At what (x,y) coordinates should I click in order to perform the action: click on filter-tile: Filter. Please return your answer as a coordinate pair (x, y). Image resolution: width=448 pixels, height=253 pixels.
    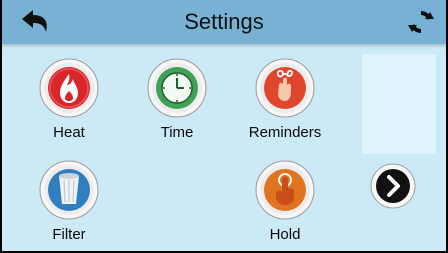
    Looking at the image, I should click on (69, 205).